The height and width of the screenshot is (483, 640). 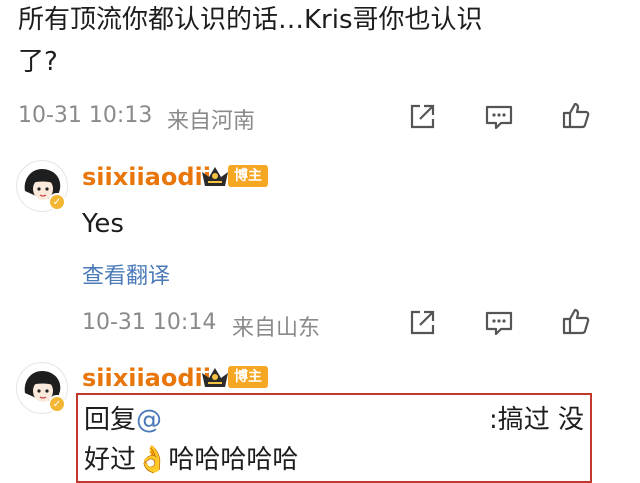 What do you see at coordinates (126, 274) in the screenshot?
I see `translate-link: 查看翻译` at bounding box center [126, 274].